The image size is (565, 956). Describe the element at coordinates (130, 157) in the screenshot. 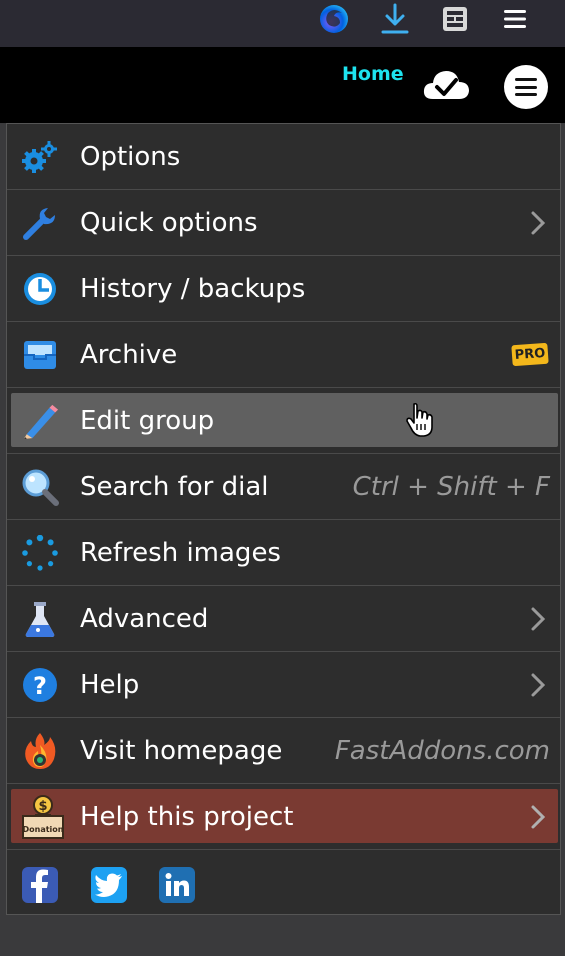

I see `menu-item-label: Options` at that location.